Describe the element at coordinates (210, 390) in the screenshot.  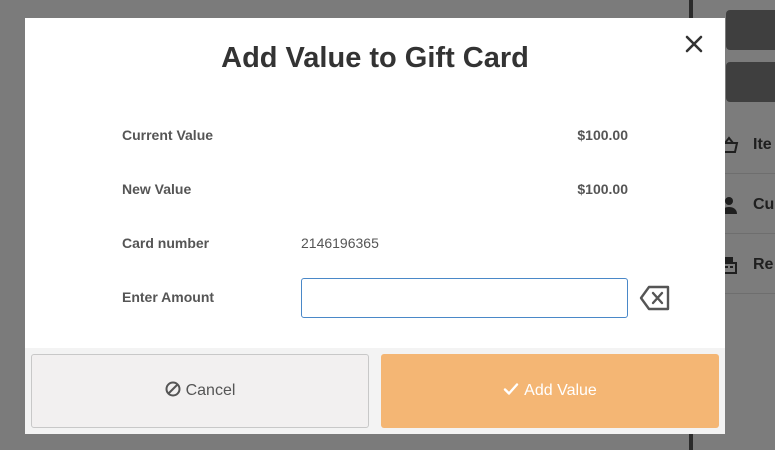
I see `cancel-button-label: Cancel` at that location.